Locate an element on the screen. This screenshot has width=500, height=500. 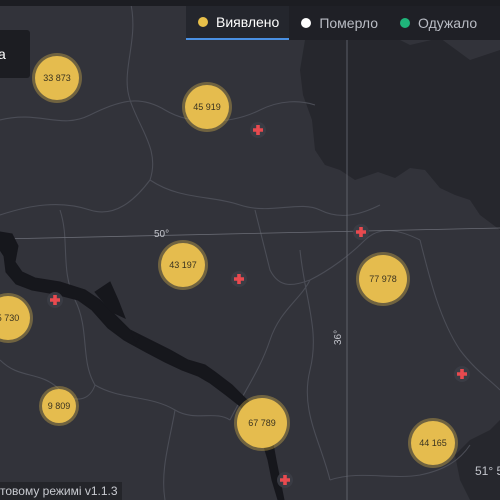
status-tabs: Виявлено Померло Одужало is located at coordinates (343, 23).